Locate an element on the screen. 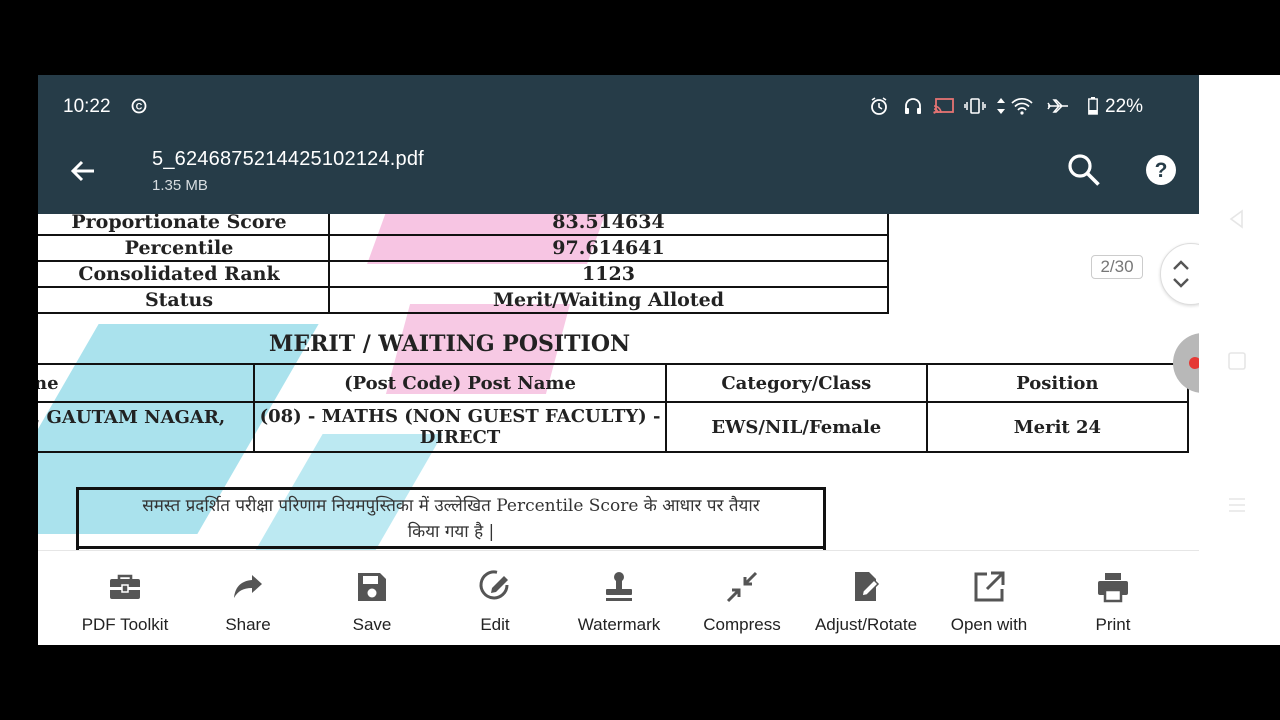 The height and width of the screenshot is (720, 1280). table-row: Proportionate Score 83.514634 is located at coordinates (463, 225).